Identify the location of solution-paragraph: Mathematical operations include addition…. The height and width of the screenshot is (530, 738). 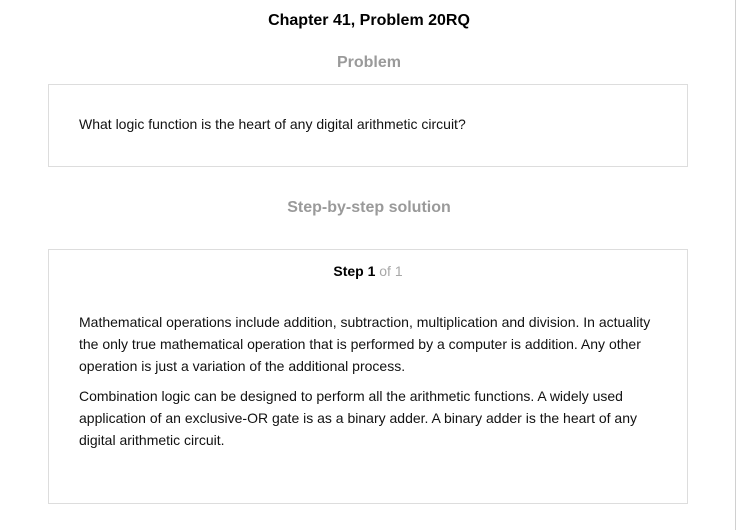
(365, 344).